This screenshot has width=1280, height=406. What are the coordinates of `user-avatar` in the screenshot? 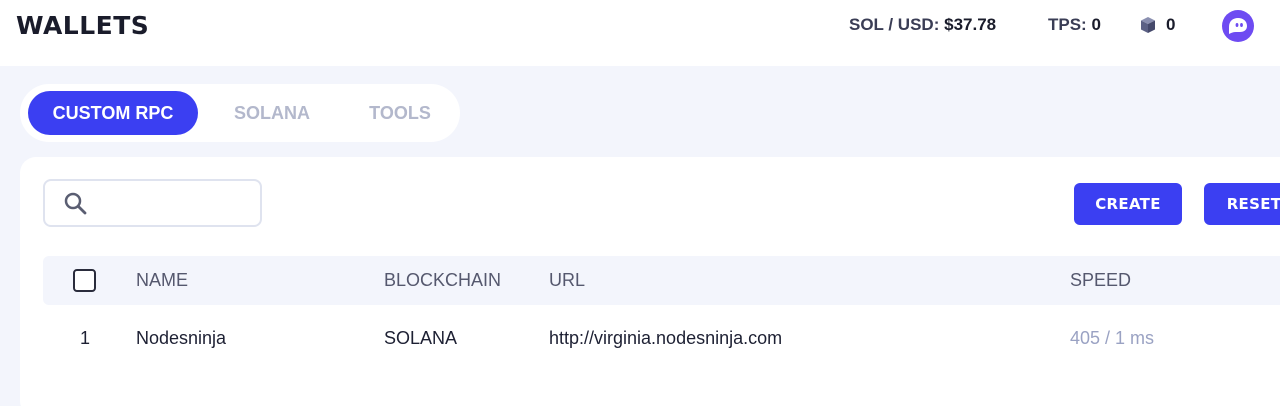 It's located at (1238, 26).